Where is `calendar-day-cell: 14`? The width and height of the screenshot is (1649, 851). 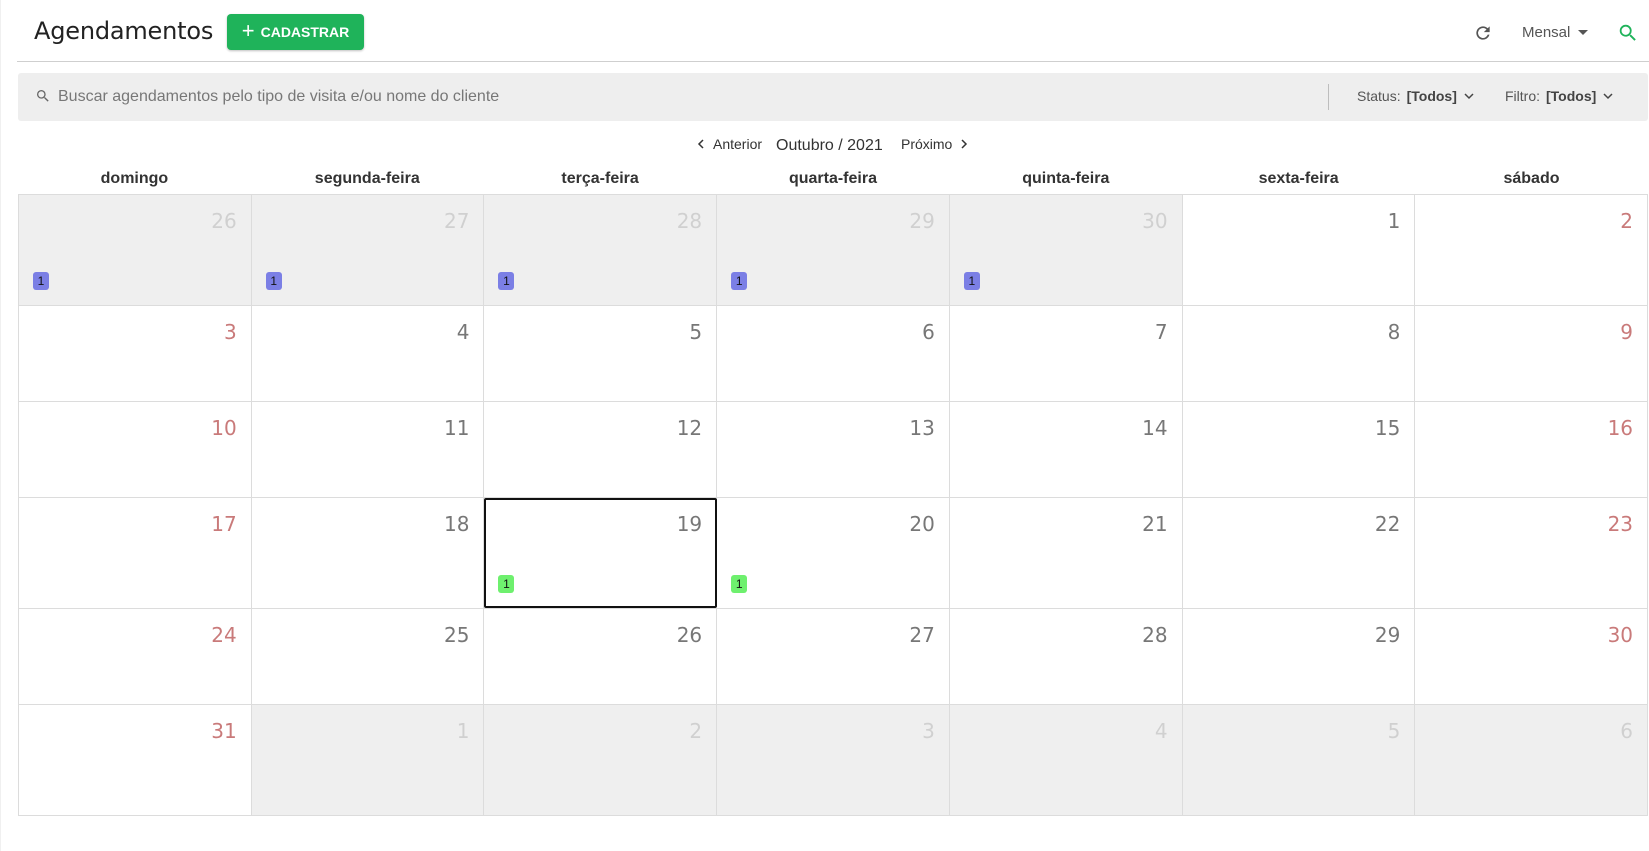
calendar-day-cell: 14 is located at coordinates (1066, 449).